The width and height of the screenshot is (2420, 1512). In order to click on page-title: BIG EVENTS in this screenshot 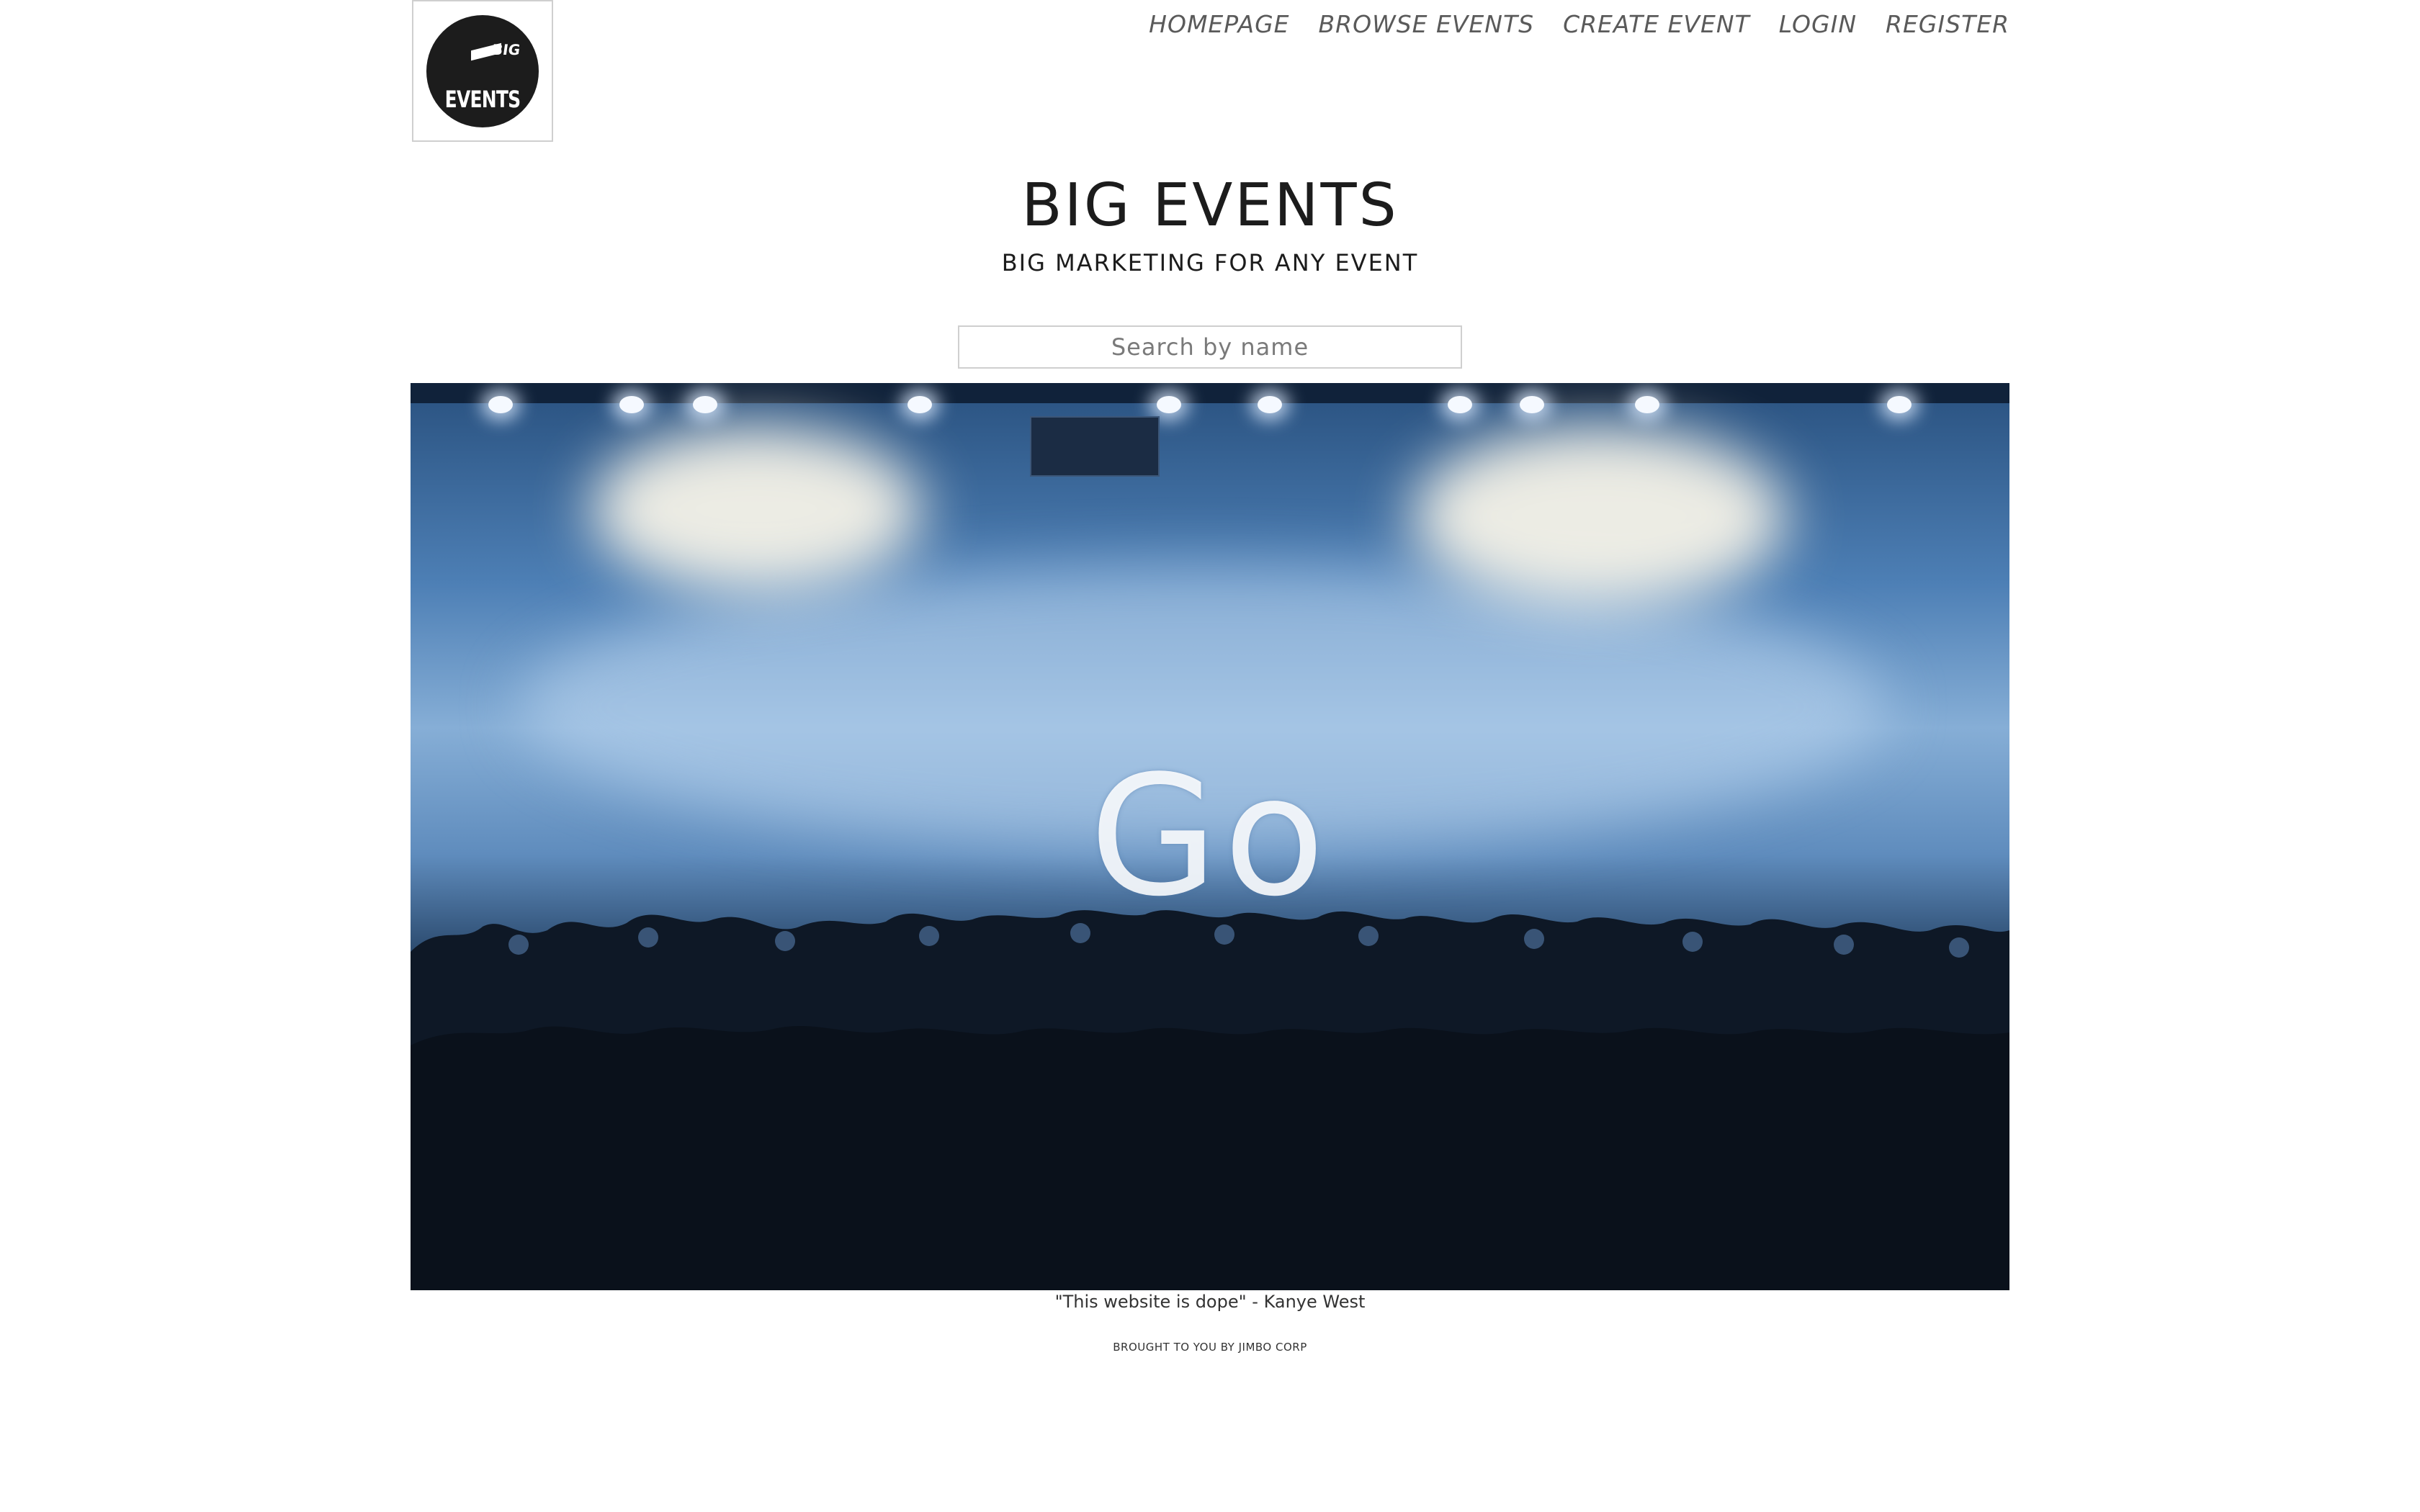, I will do `click(1210, 205)`.